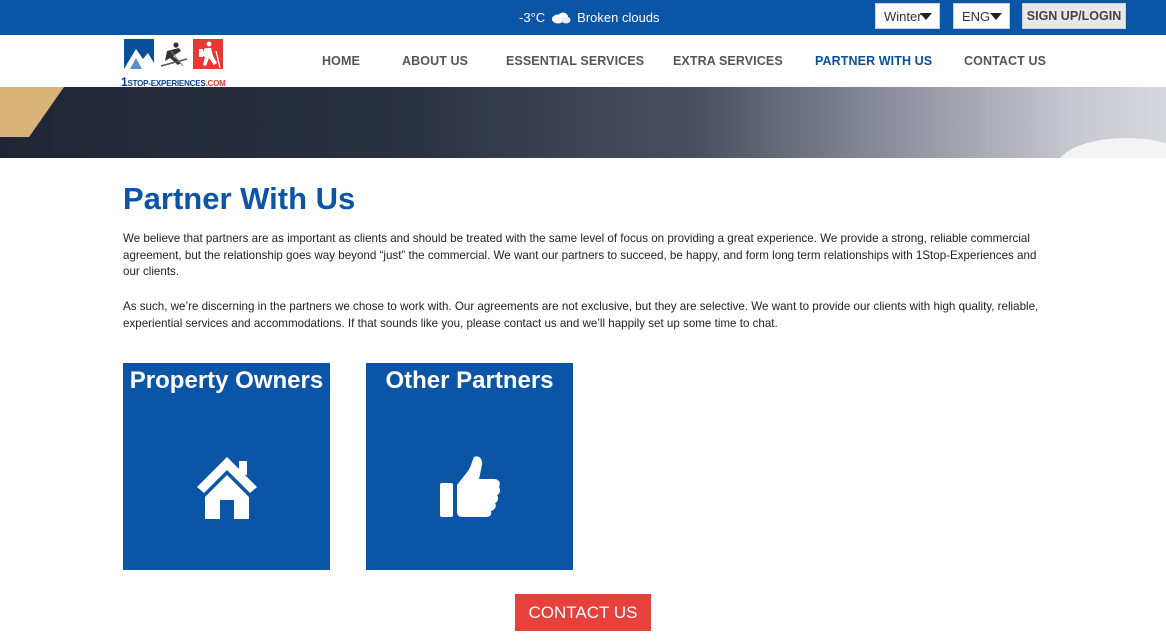  I want to click on site-logo: 1STOP-EXPERIENCES.COM, so click(176, 64).